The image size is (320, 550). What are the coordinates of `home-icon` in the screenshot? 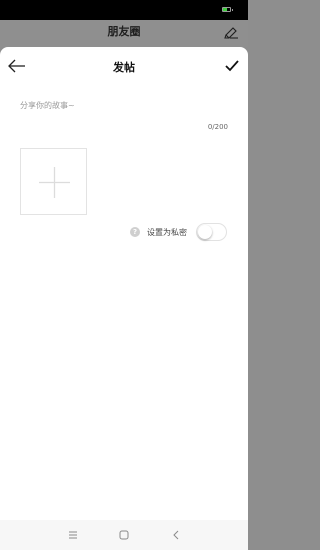 It's located at (124, 535).